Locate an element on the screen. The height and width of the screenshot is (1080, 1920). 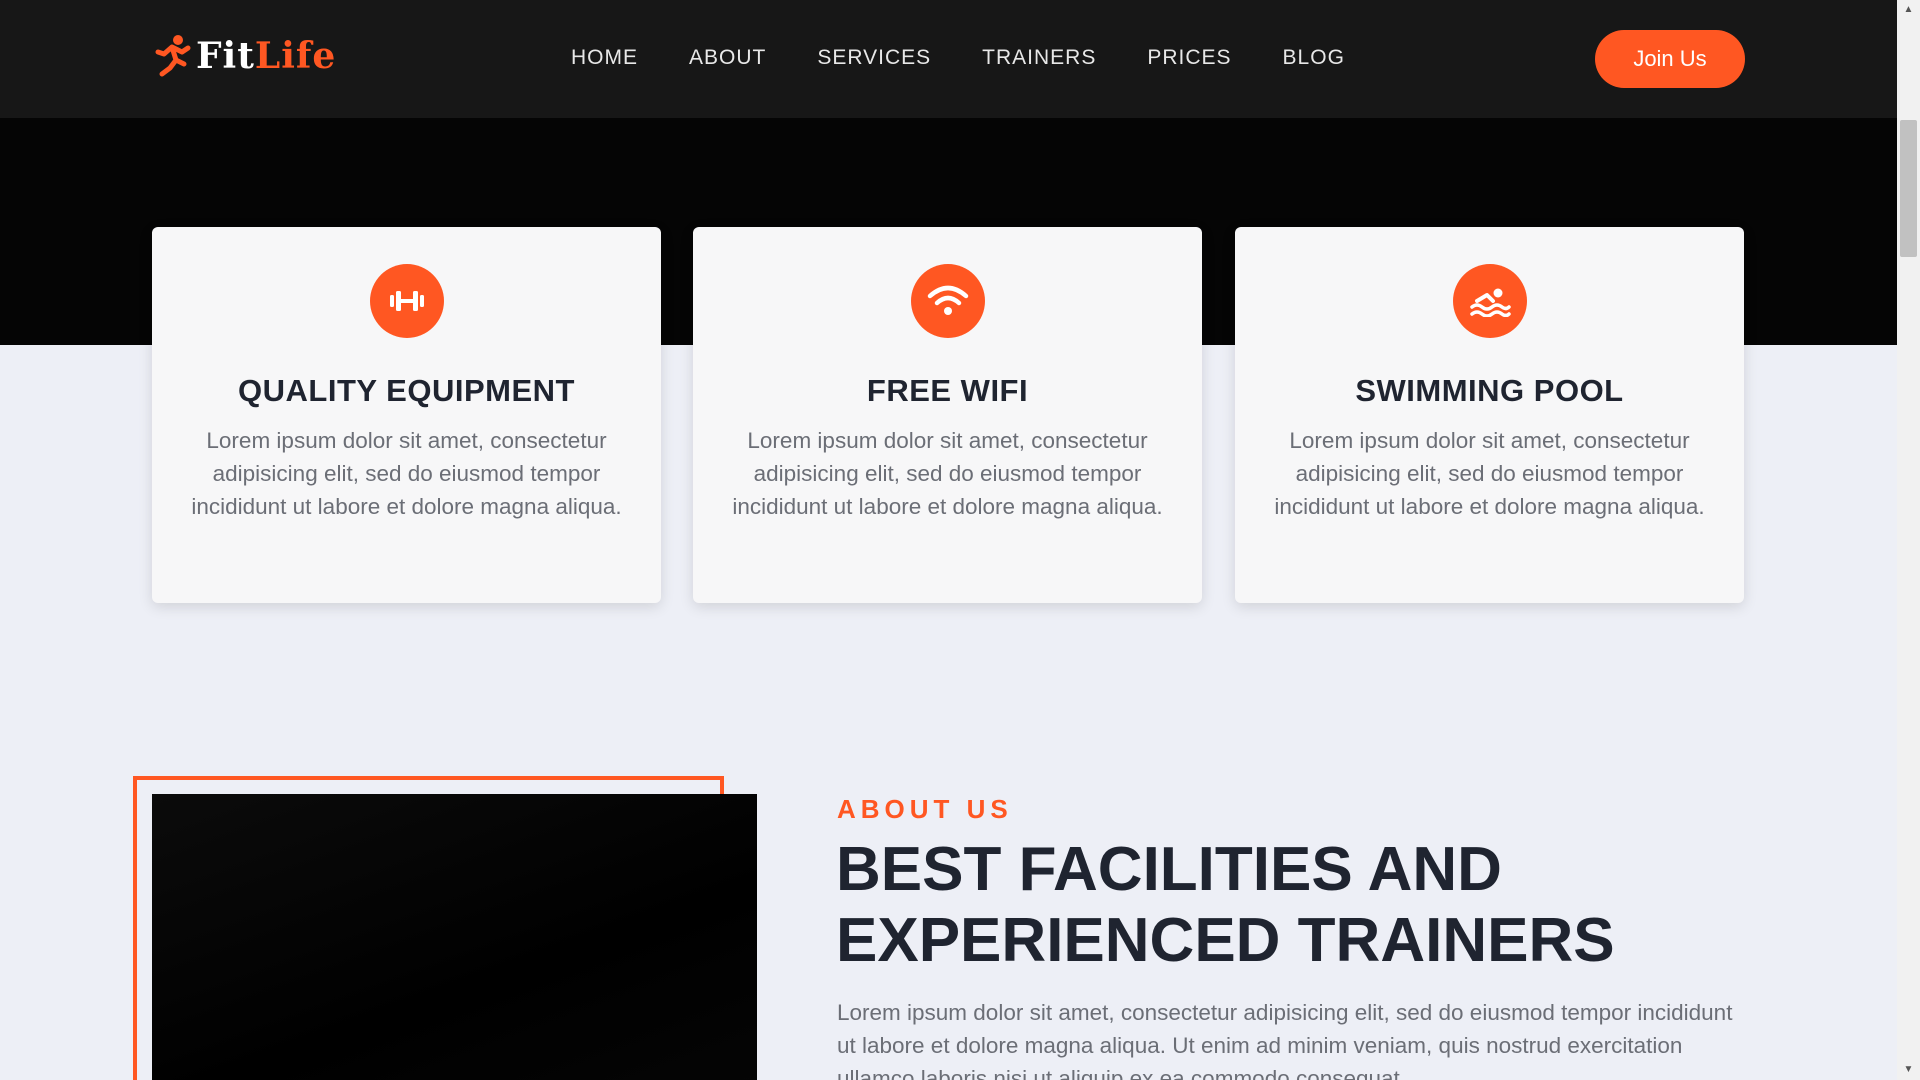
feature-title: SWIMMING POOL is located at coordinates (1489, 390).